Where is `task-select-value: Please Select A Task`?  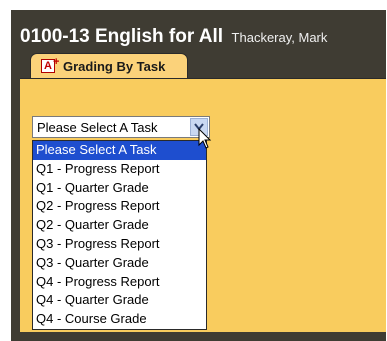
task-select-value: Please Select A Task is located at coordinates (97, 127).